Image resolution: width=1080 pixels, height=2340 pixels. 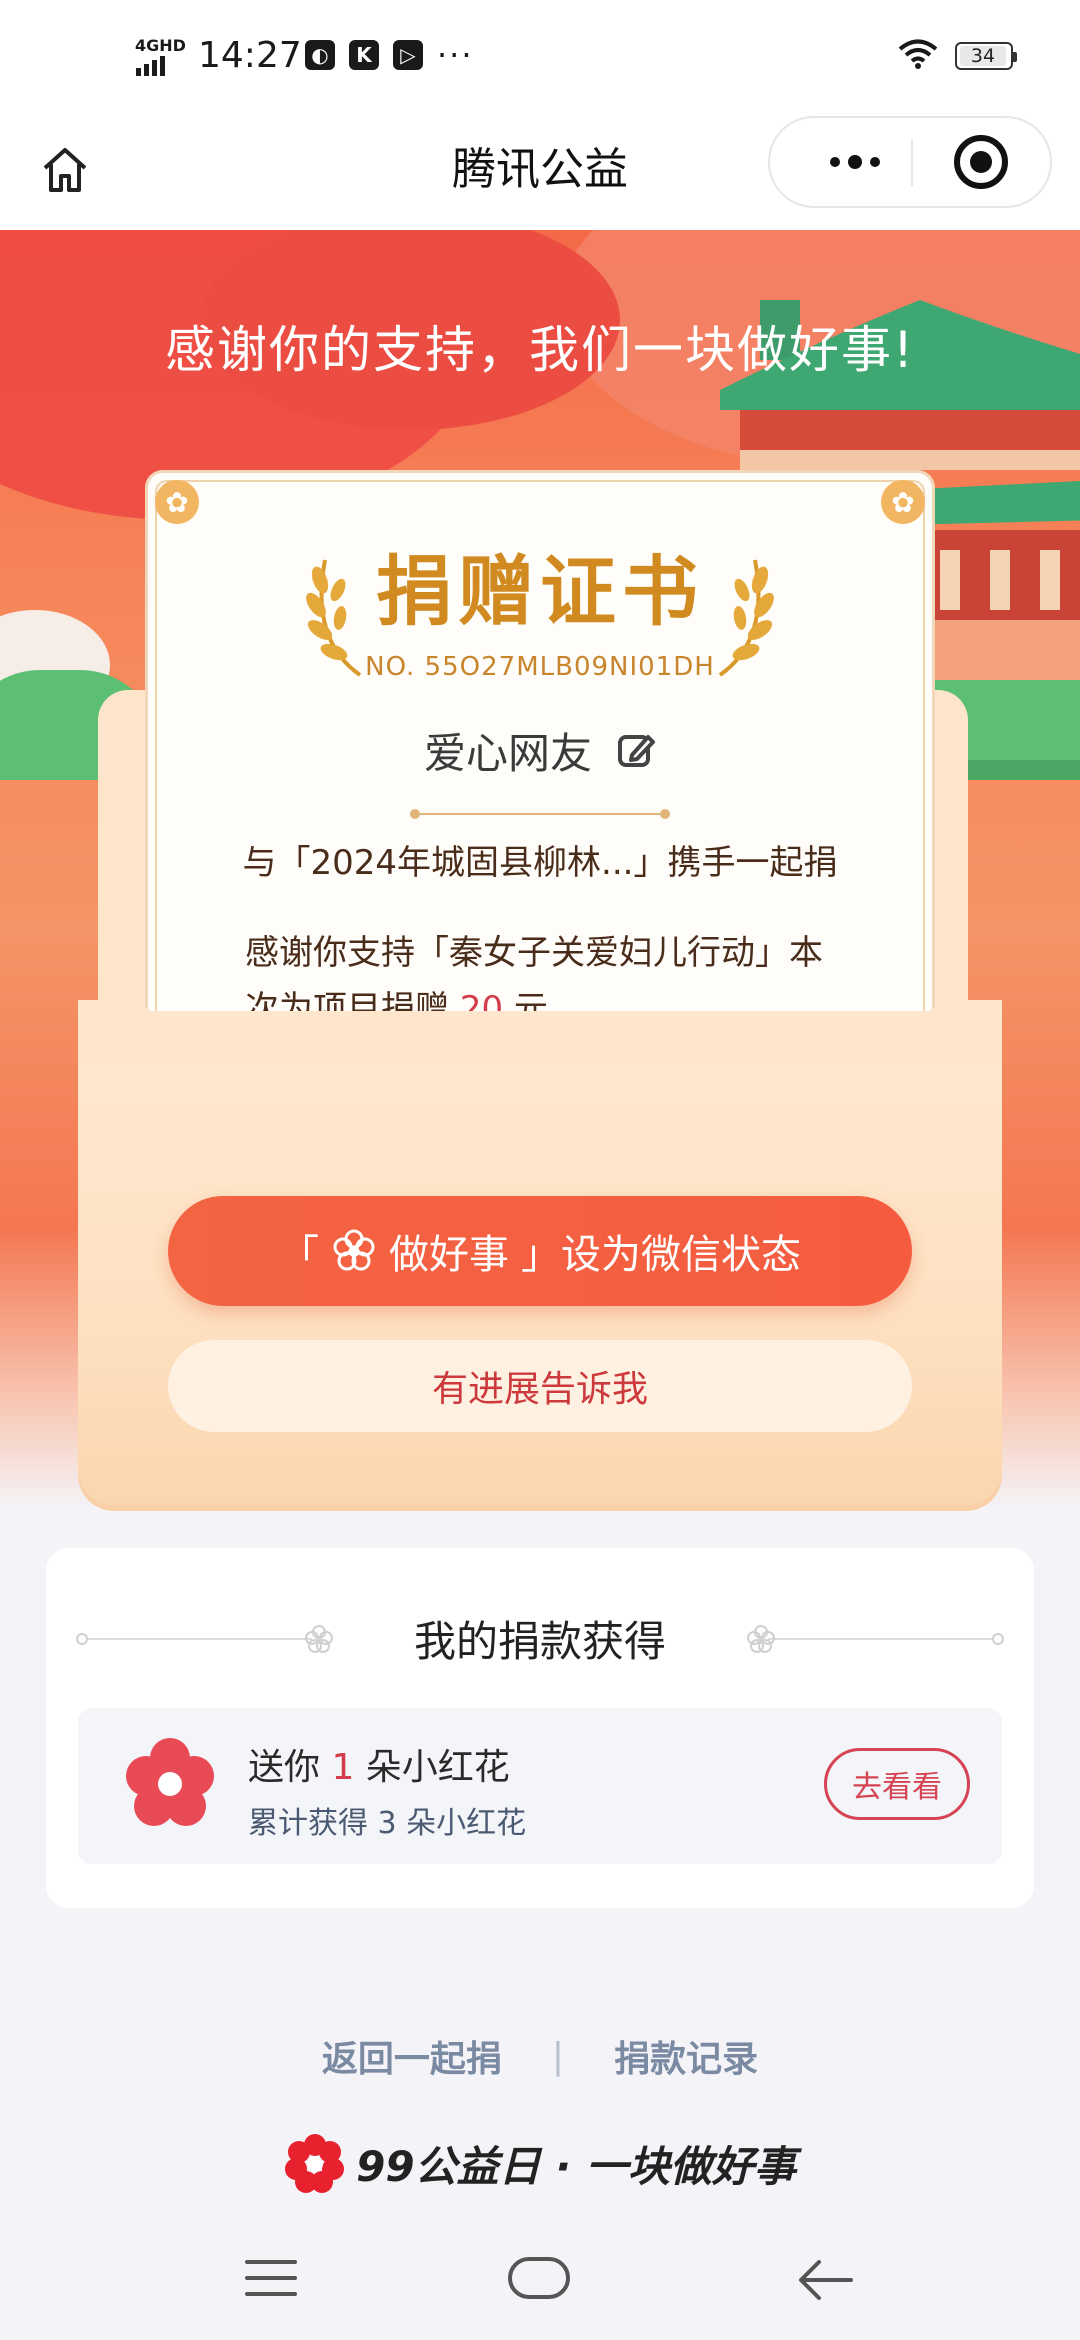 I want to click on red-flower-logo-icon, so click(x=315, y=2163).